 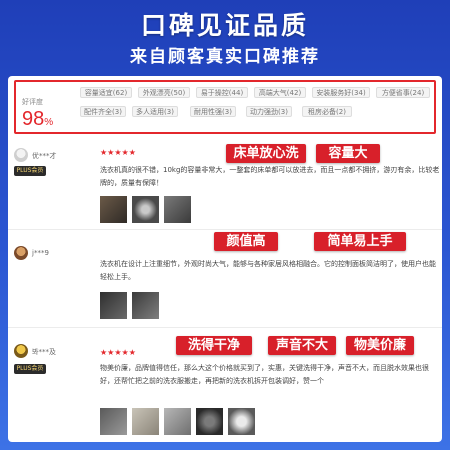 I want to click on highlight-badge: 床单放心洗, so click(x=266, y=153).